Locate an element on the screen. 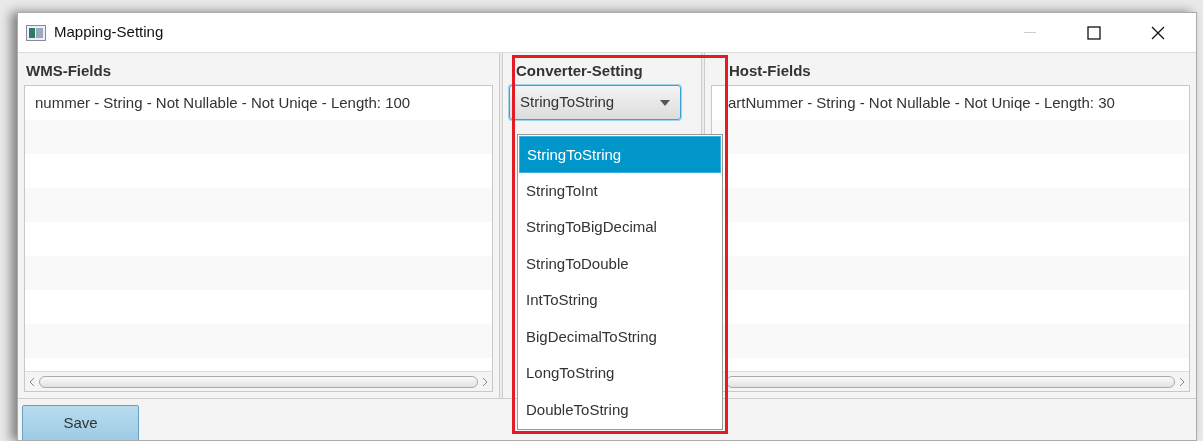 This screenshot has height=441, width=1203. dropdown-option: IntToString is located at coordinates (620, 300).